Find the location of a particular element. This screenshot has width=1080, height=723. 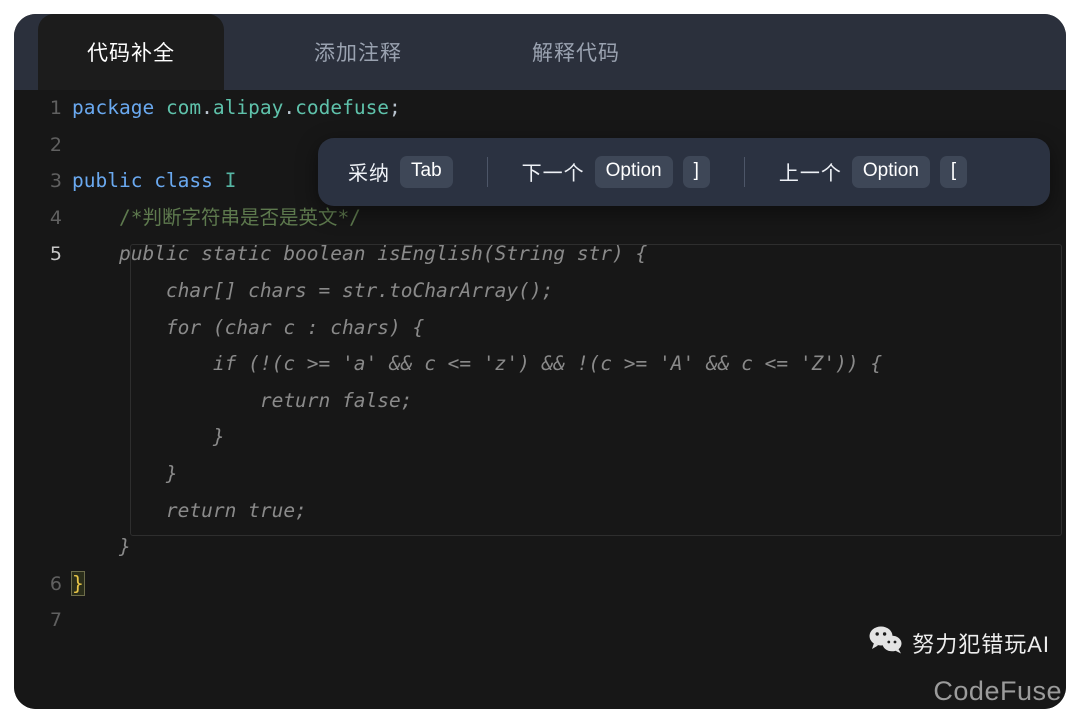

line-number: 3 is located at coordinates (55, 181).